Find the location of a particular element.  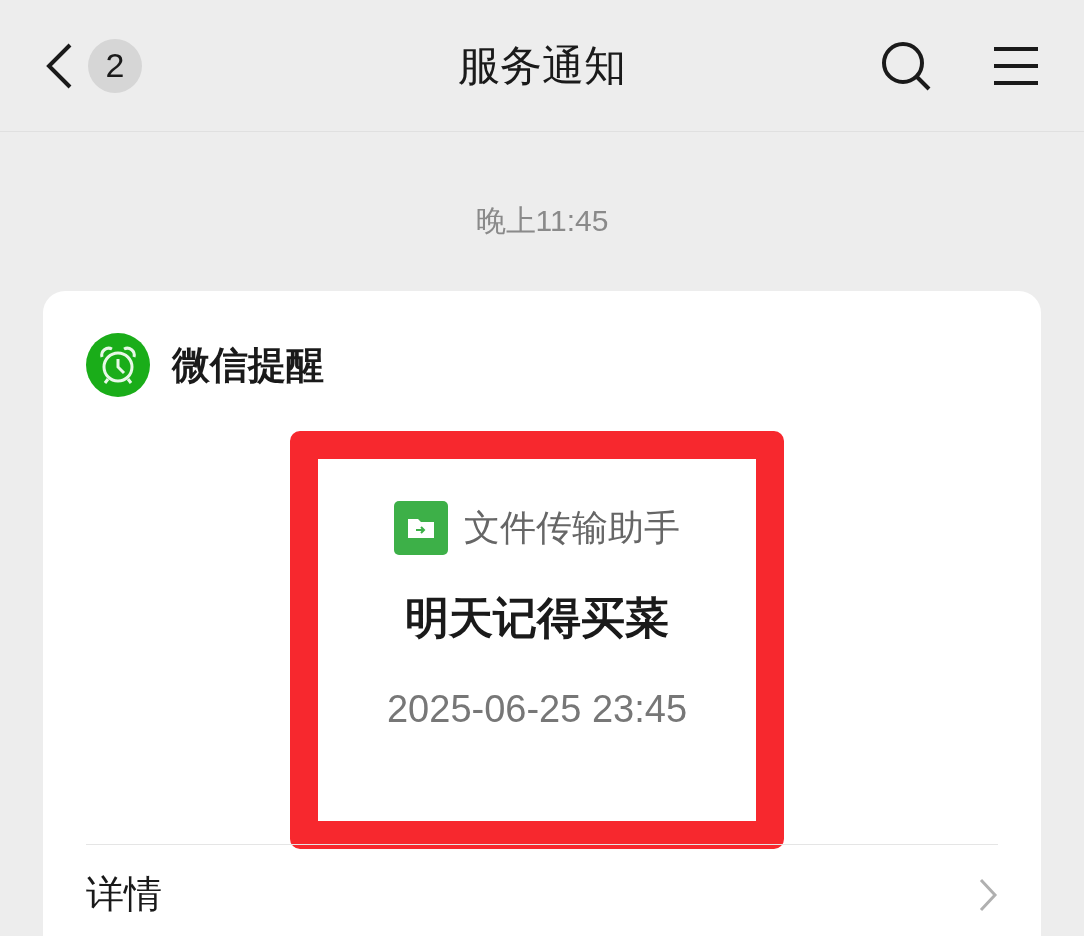

folder-icon is located at coordinates (421, 528).